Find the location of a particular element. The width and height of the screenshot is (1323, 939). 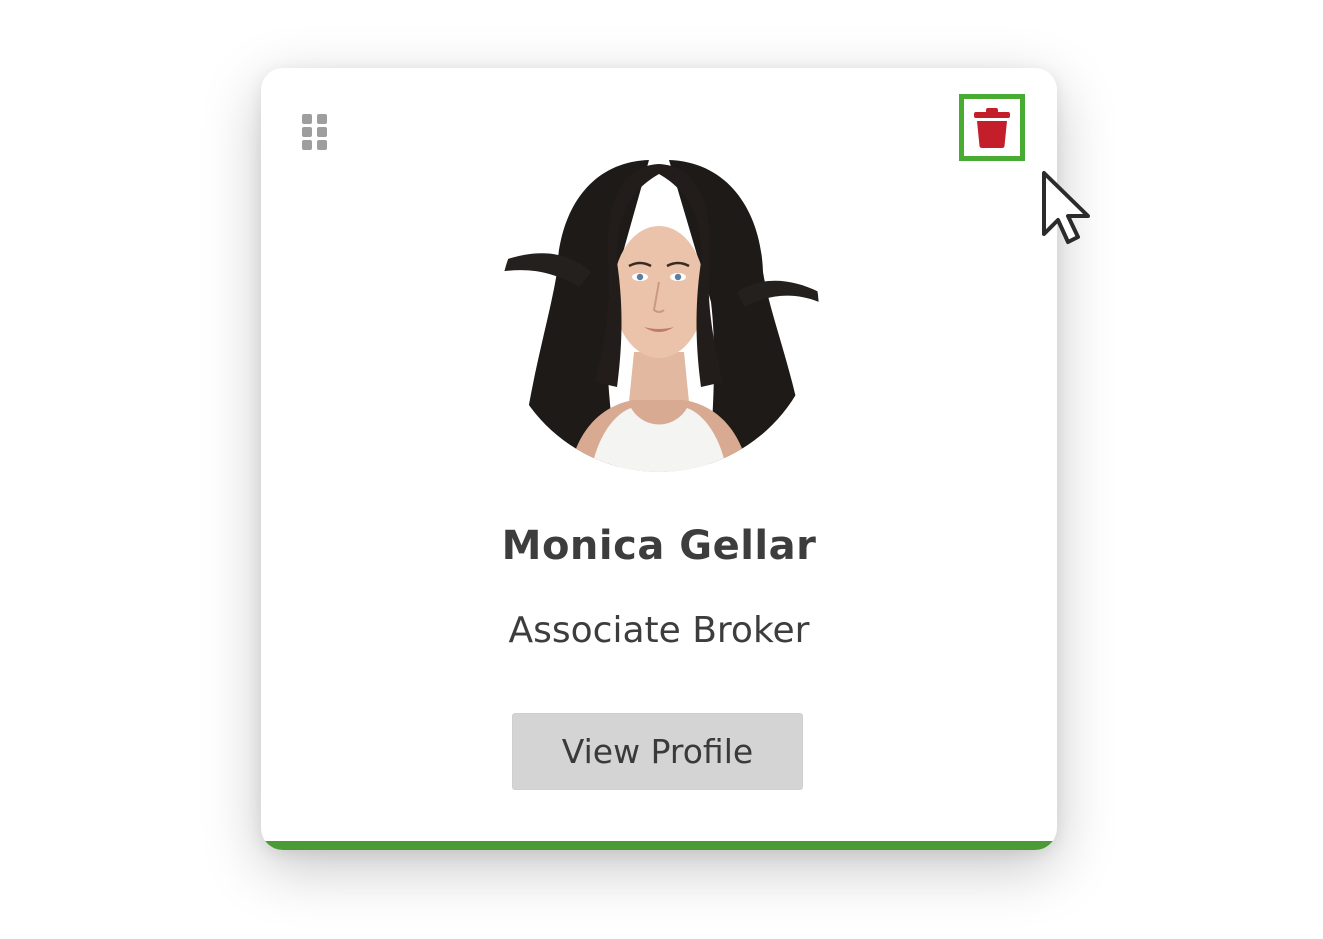

view-profile-button: View Profile is located at coordinates (657, 751).